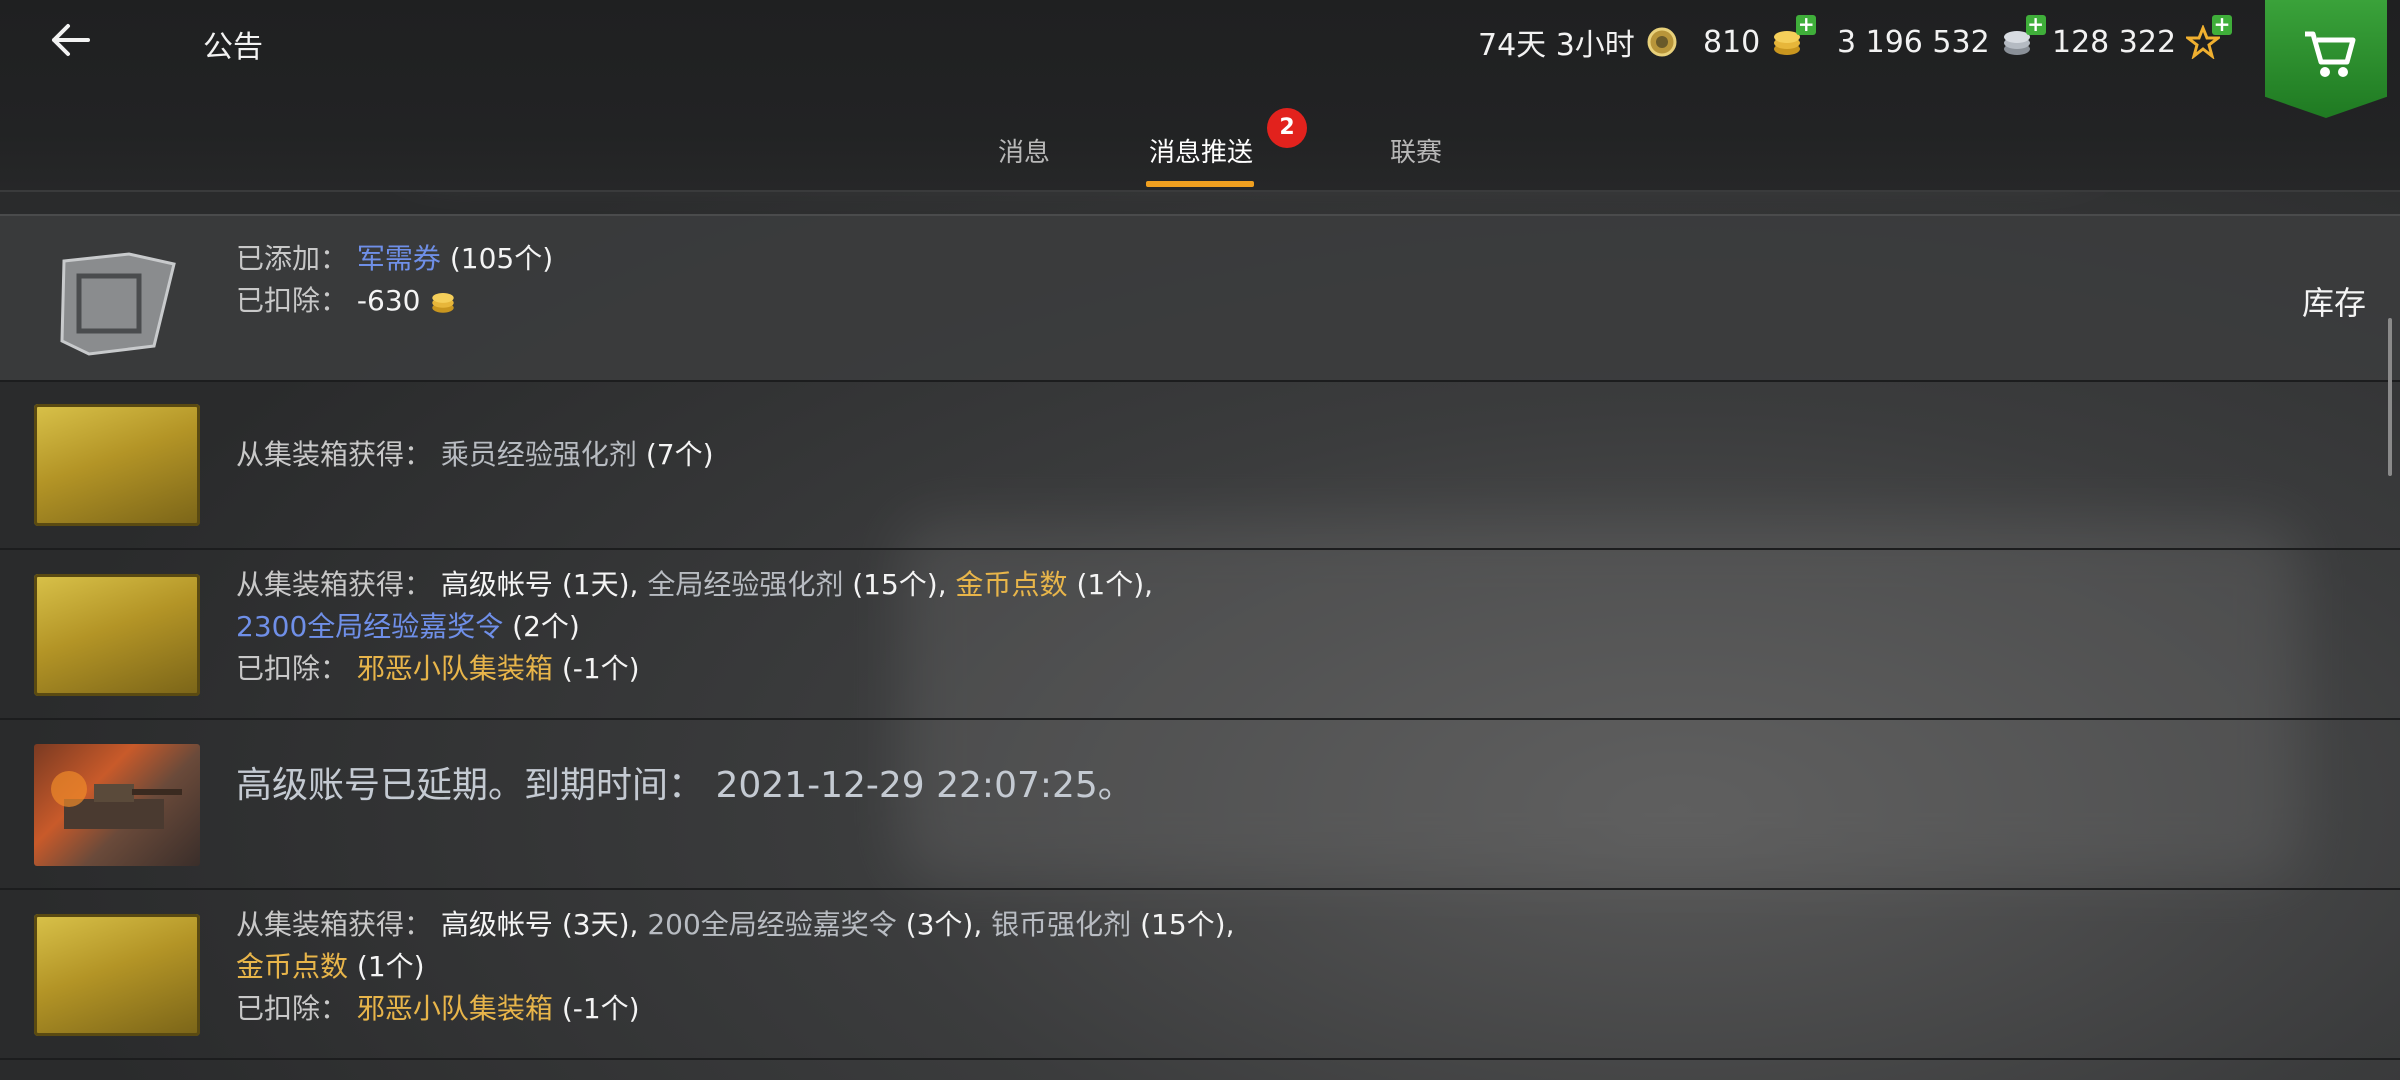  What do you see at coordinates (1793, 36) in the screenshot?
I see `gold-coins-icon: +` at bounding box center [1793, 36].